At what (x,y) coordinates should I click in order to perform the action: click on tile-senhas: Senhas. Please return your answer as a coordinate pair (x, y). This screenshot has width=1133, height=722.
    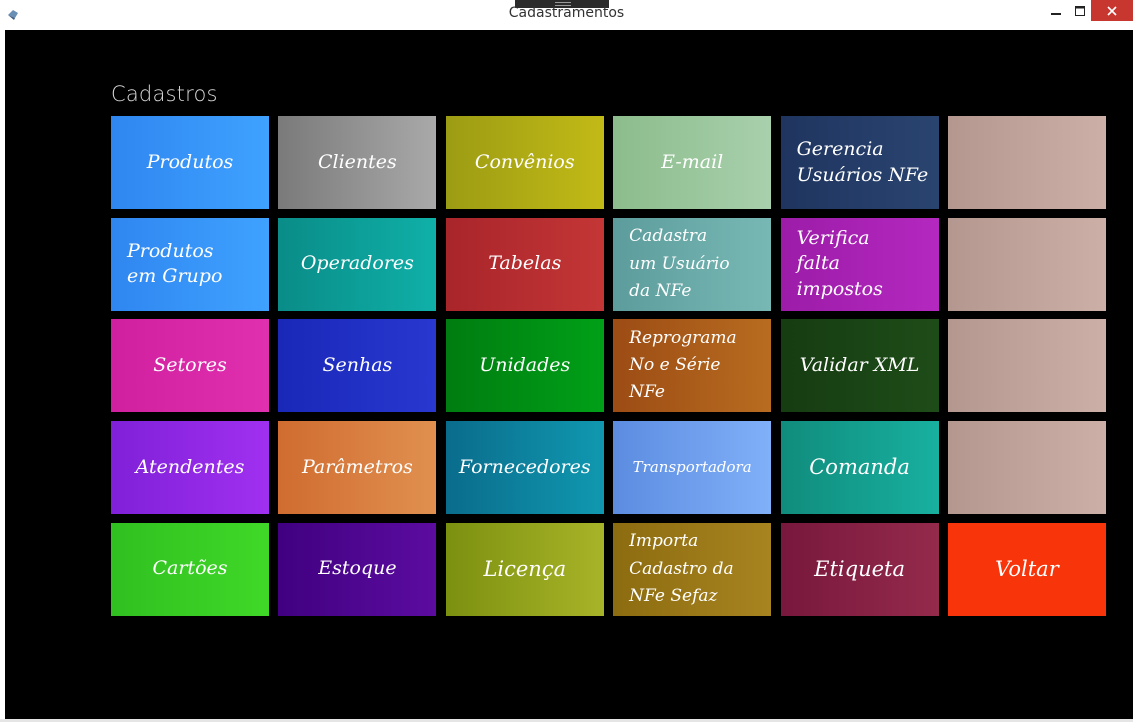
    Looking at the image, I should click on (357, 366).